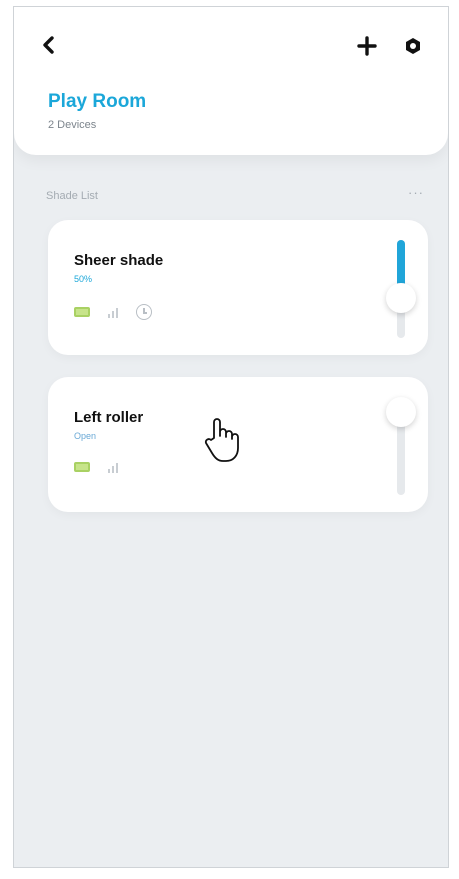 The image size is (459, 879). I want to click on hand-pointer-cursor-icon, so click(221, 440).